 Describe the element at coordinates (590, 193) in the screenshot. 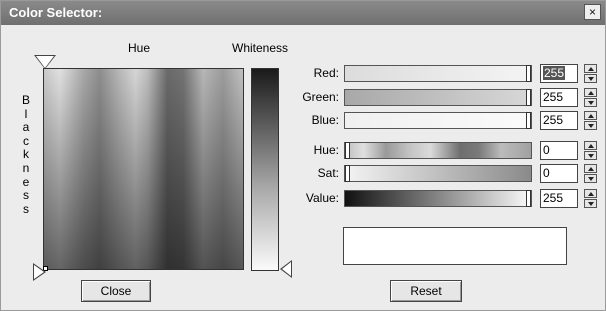

I see `value-up-icon` at that location.